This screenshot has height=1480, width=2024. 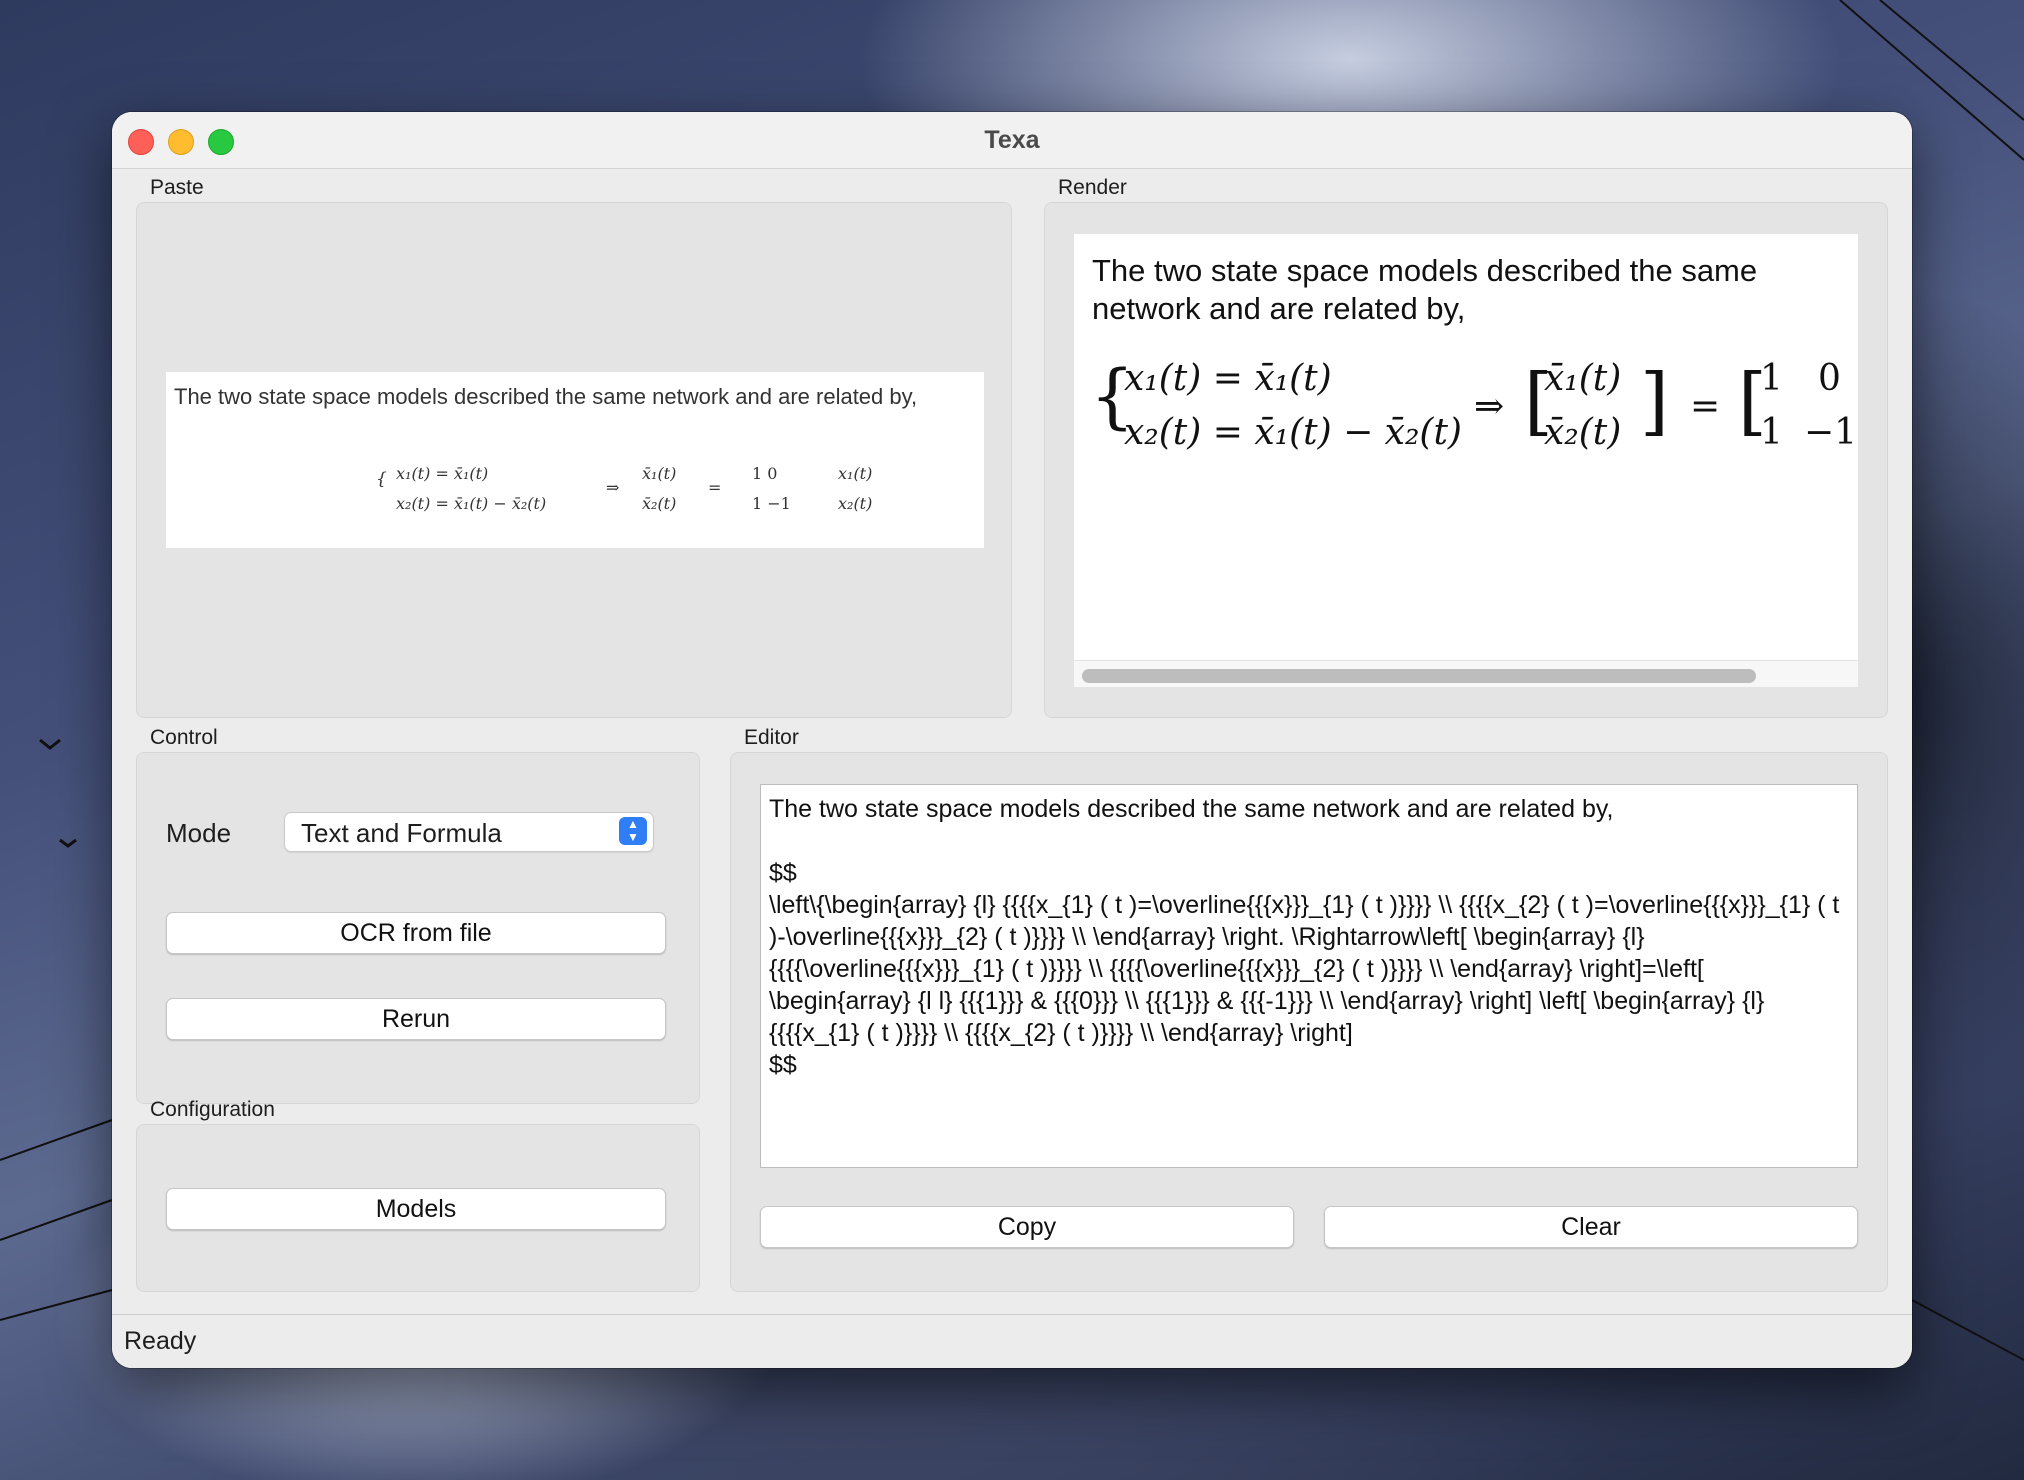 I want to click on render-arrow: ⇒, so click(x=1489, y=406).